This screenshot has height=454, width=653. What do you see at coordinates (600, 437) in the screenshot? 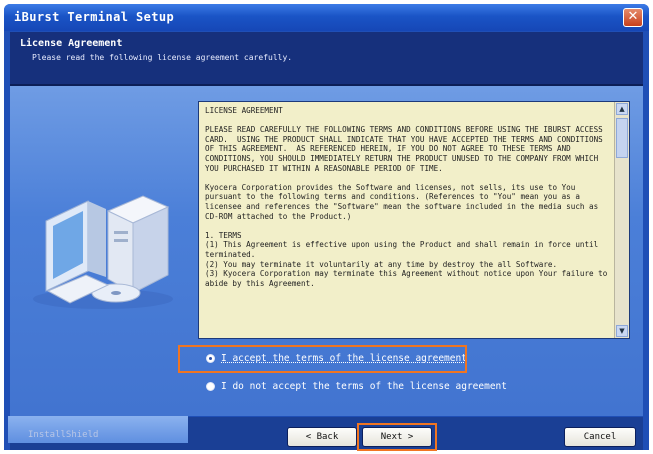
I see `cancel-button: Cancel` at bounding box center [600, 437].